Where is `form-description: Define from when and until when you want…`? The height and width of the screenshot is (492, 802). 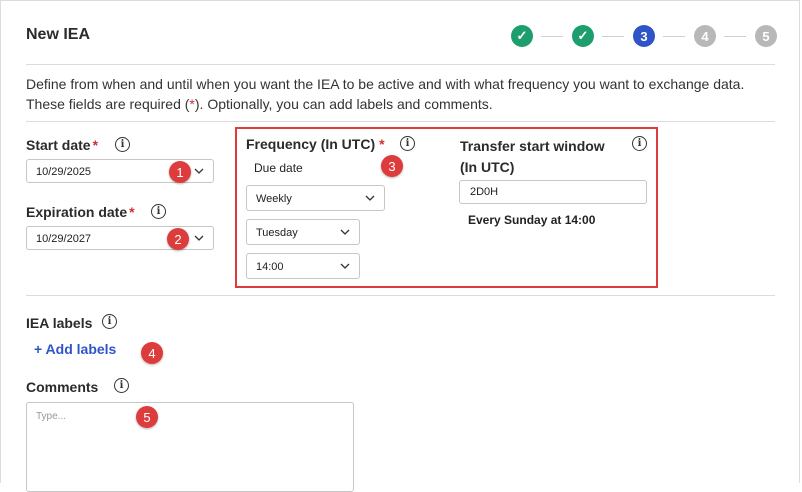 form-description: Define from when and until when you want… is located at coordinates (385, 94).